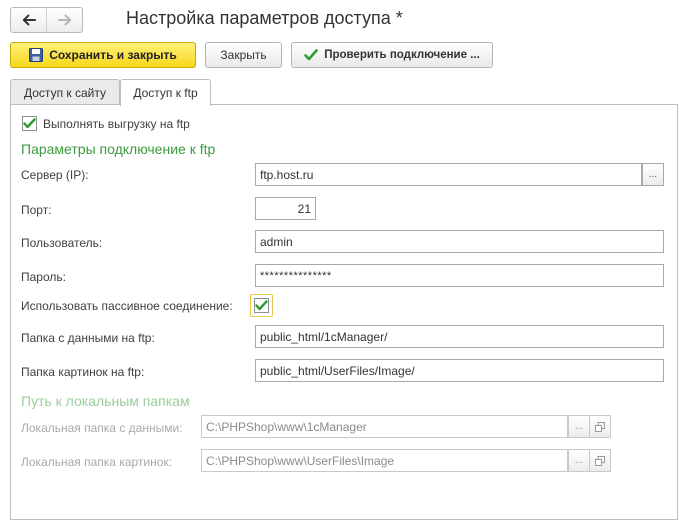  Describe the element at coordinates (96, 462) in the screenshot. I see `local-images-label: Локальная папка картинок:` at that location.